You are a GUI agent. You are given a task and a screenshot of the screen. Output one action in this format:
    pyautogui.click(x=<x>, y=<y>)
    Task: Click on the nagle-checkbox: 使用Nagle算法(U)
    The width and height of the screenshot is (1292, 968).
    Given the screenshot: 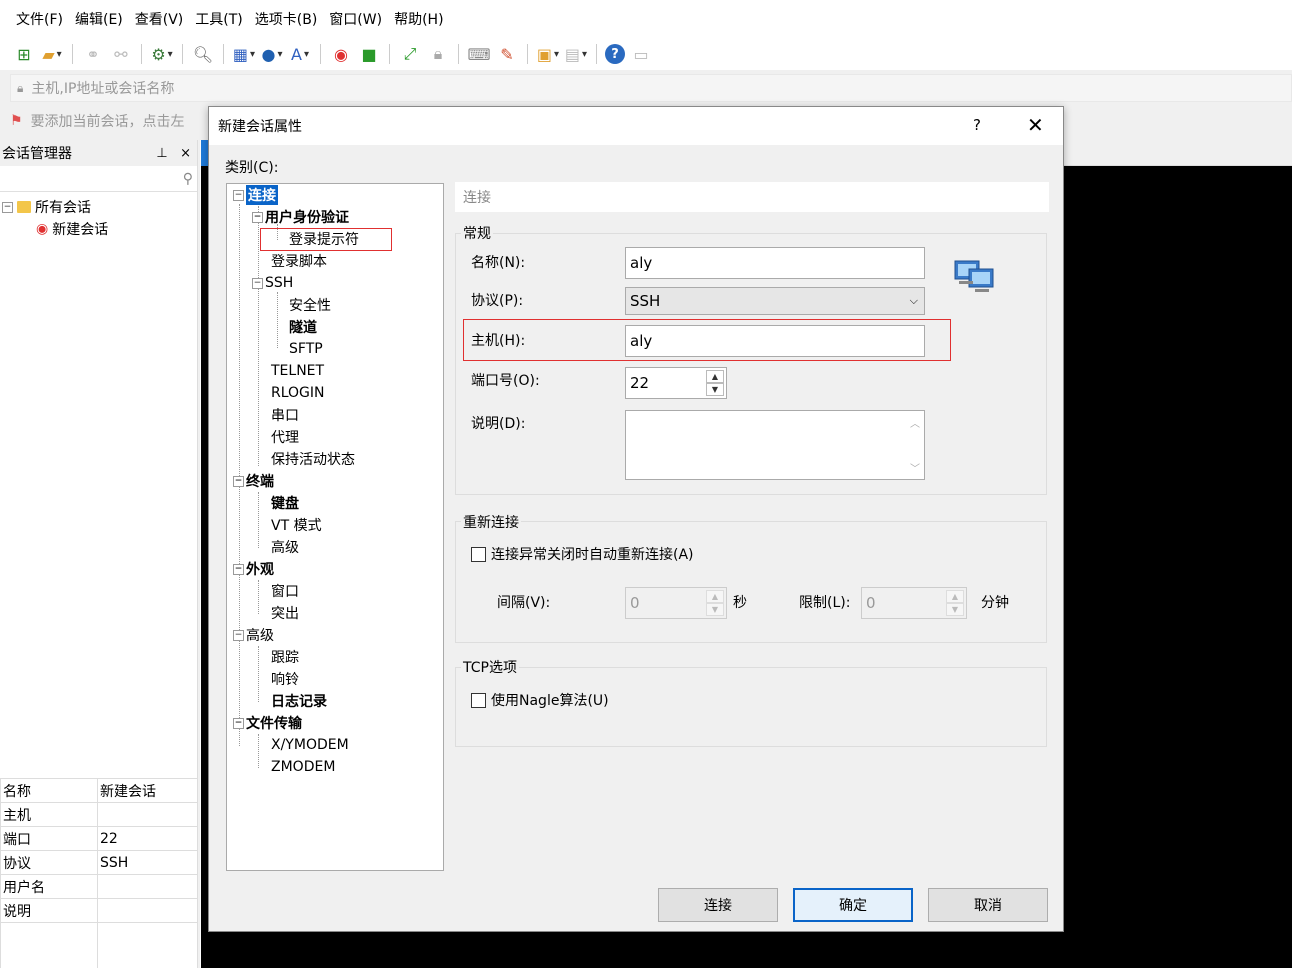 What is the action you would take?
    pyautogui.click(x=540, y=700)
    